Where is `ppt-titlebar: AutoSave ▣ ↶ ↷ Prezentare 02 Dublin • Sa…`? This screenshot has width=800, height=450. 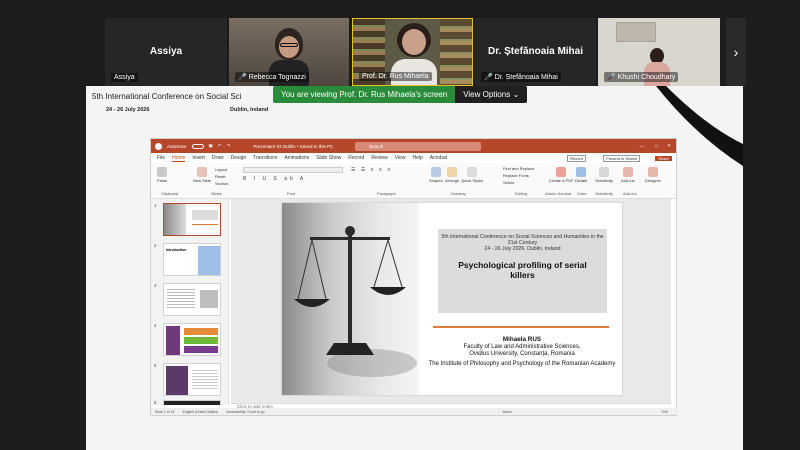
ppt-titlebar: AutoSave ▣ ↶ ↷ Prezentare 02 Dublin • Sa… is located at coordinates (413, 146).